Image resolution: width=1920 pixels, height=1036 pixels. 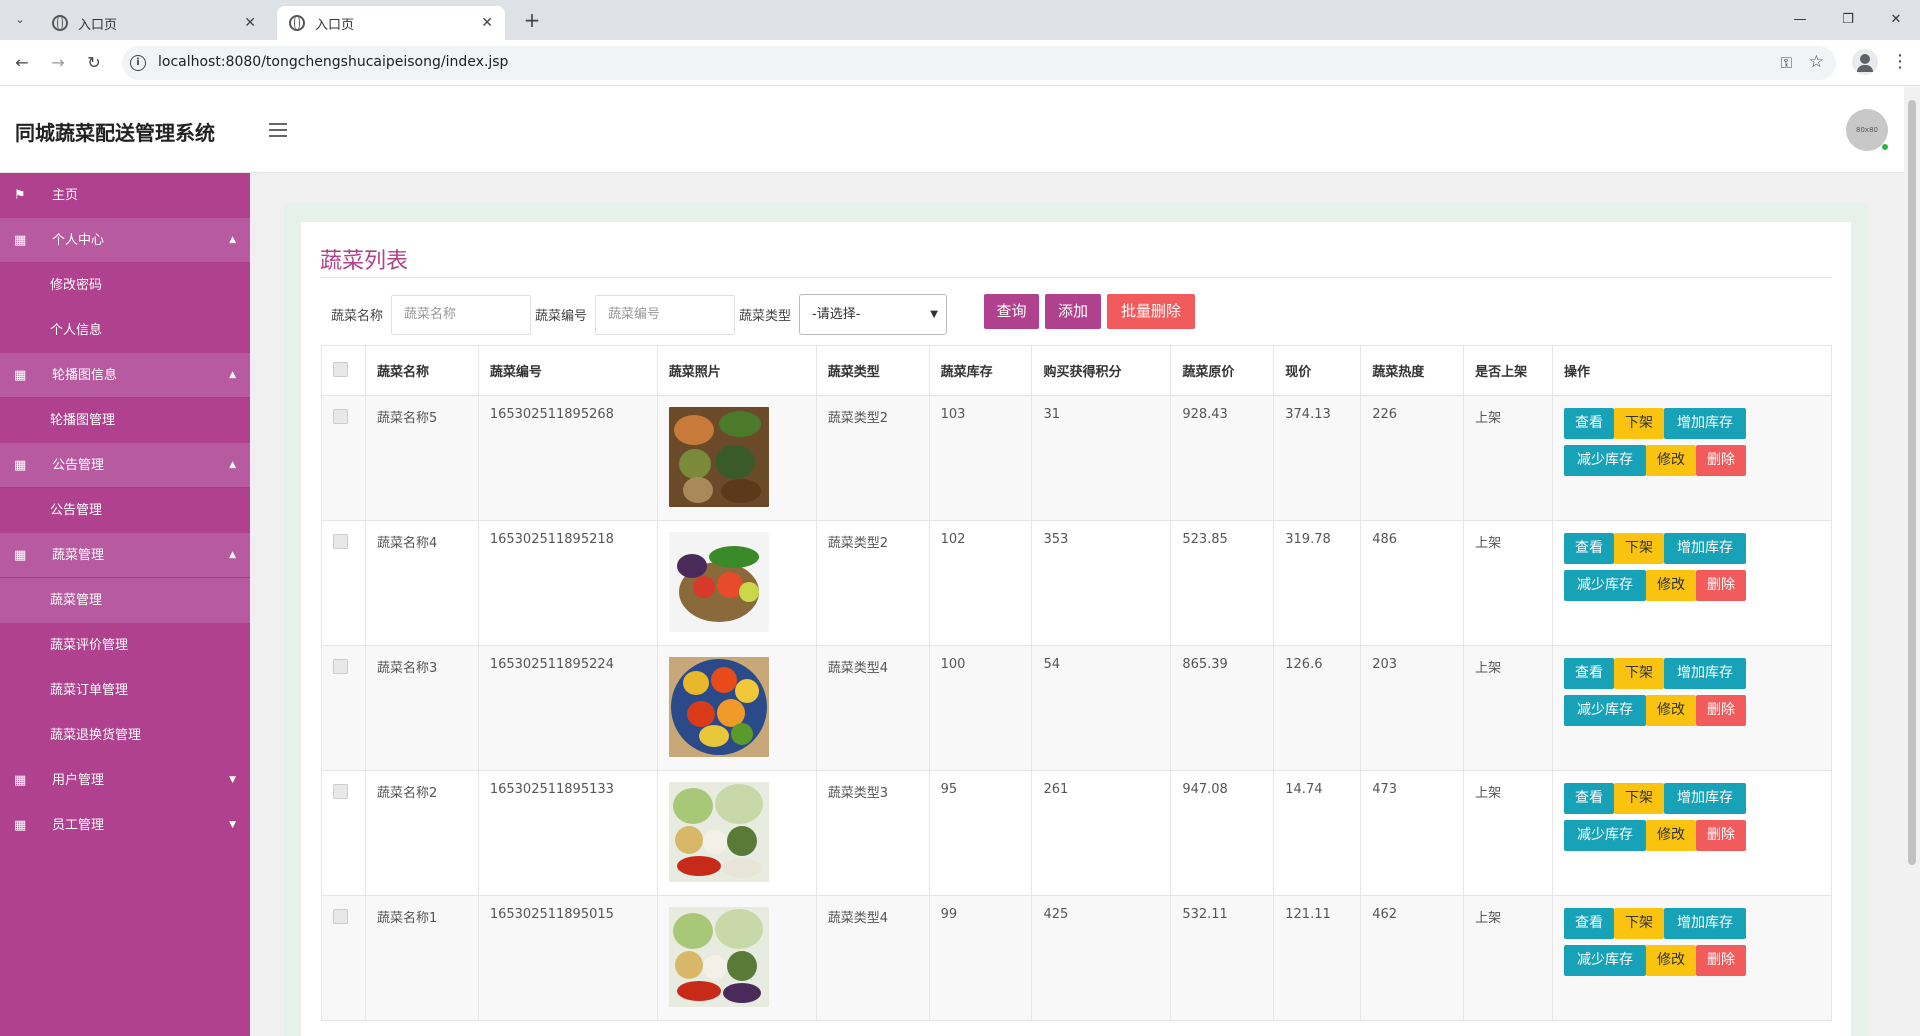 I want to click on site-info-icon: i, so click(x=138, y=63).